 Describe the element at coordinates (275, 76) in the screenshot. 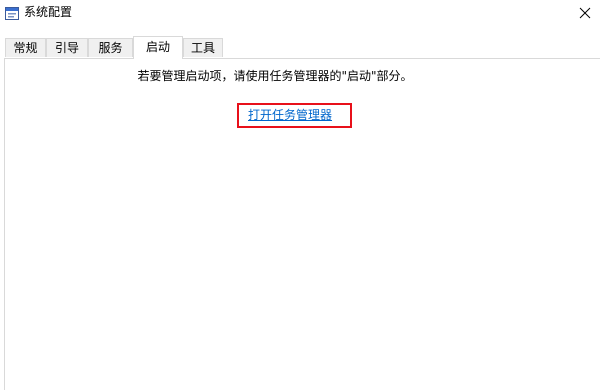

I see `startup-message: 若要管理启动项，请使用任务管理器的"启动"部分。` at that location.